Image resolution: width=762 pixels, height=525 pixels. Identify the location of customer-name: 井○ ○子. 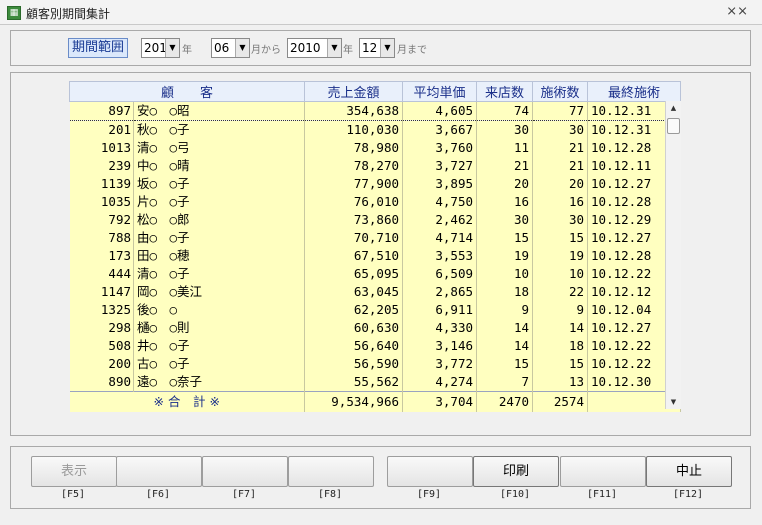
(219, 346).